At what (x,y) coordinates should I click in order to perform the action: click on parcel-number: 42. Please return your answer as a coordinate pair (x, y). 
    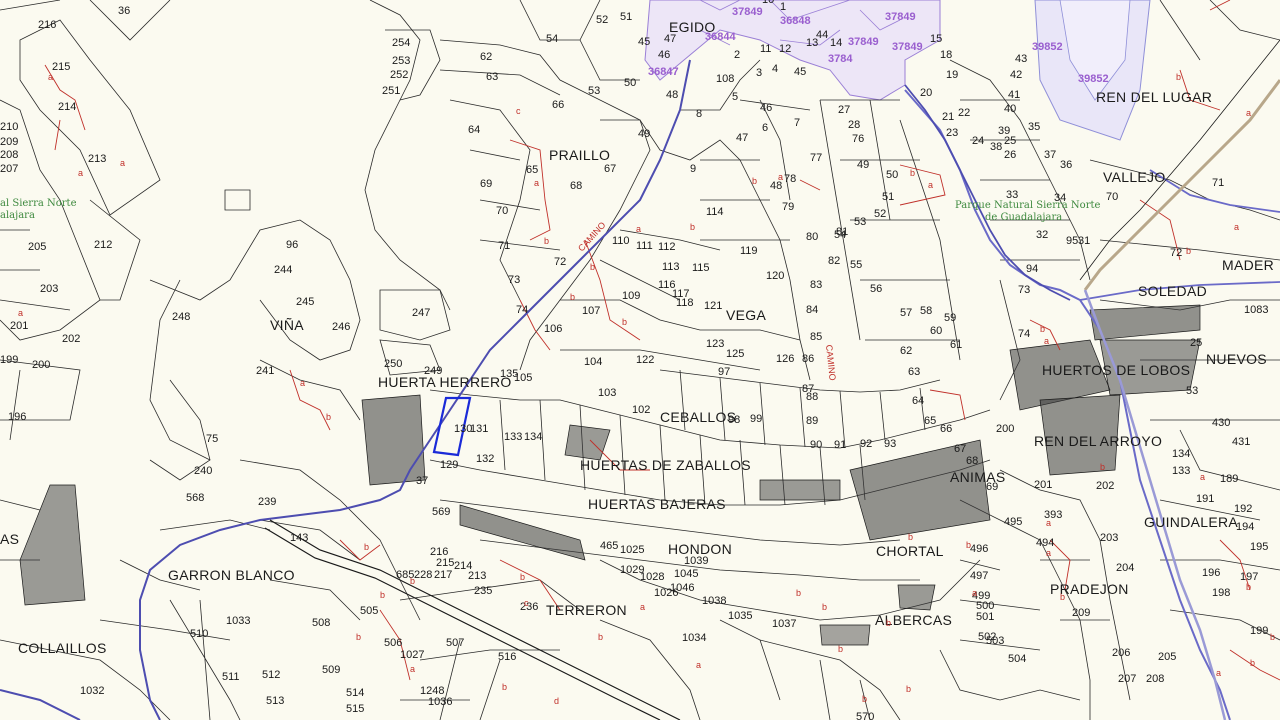
    Looking at the image, I should click on (1016, 75).